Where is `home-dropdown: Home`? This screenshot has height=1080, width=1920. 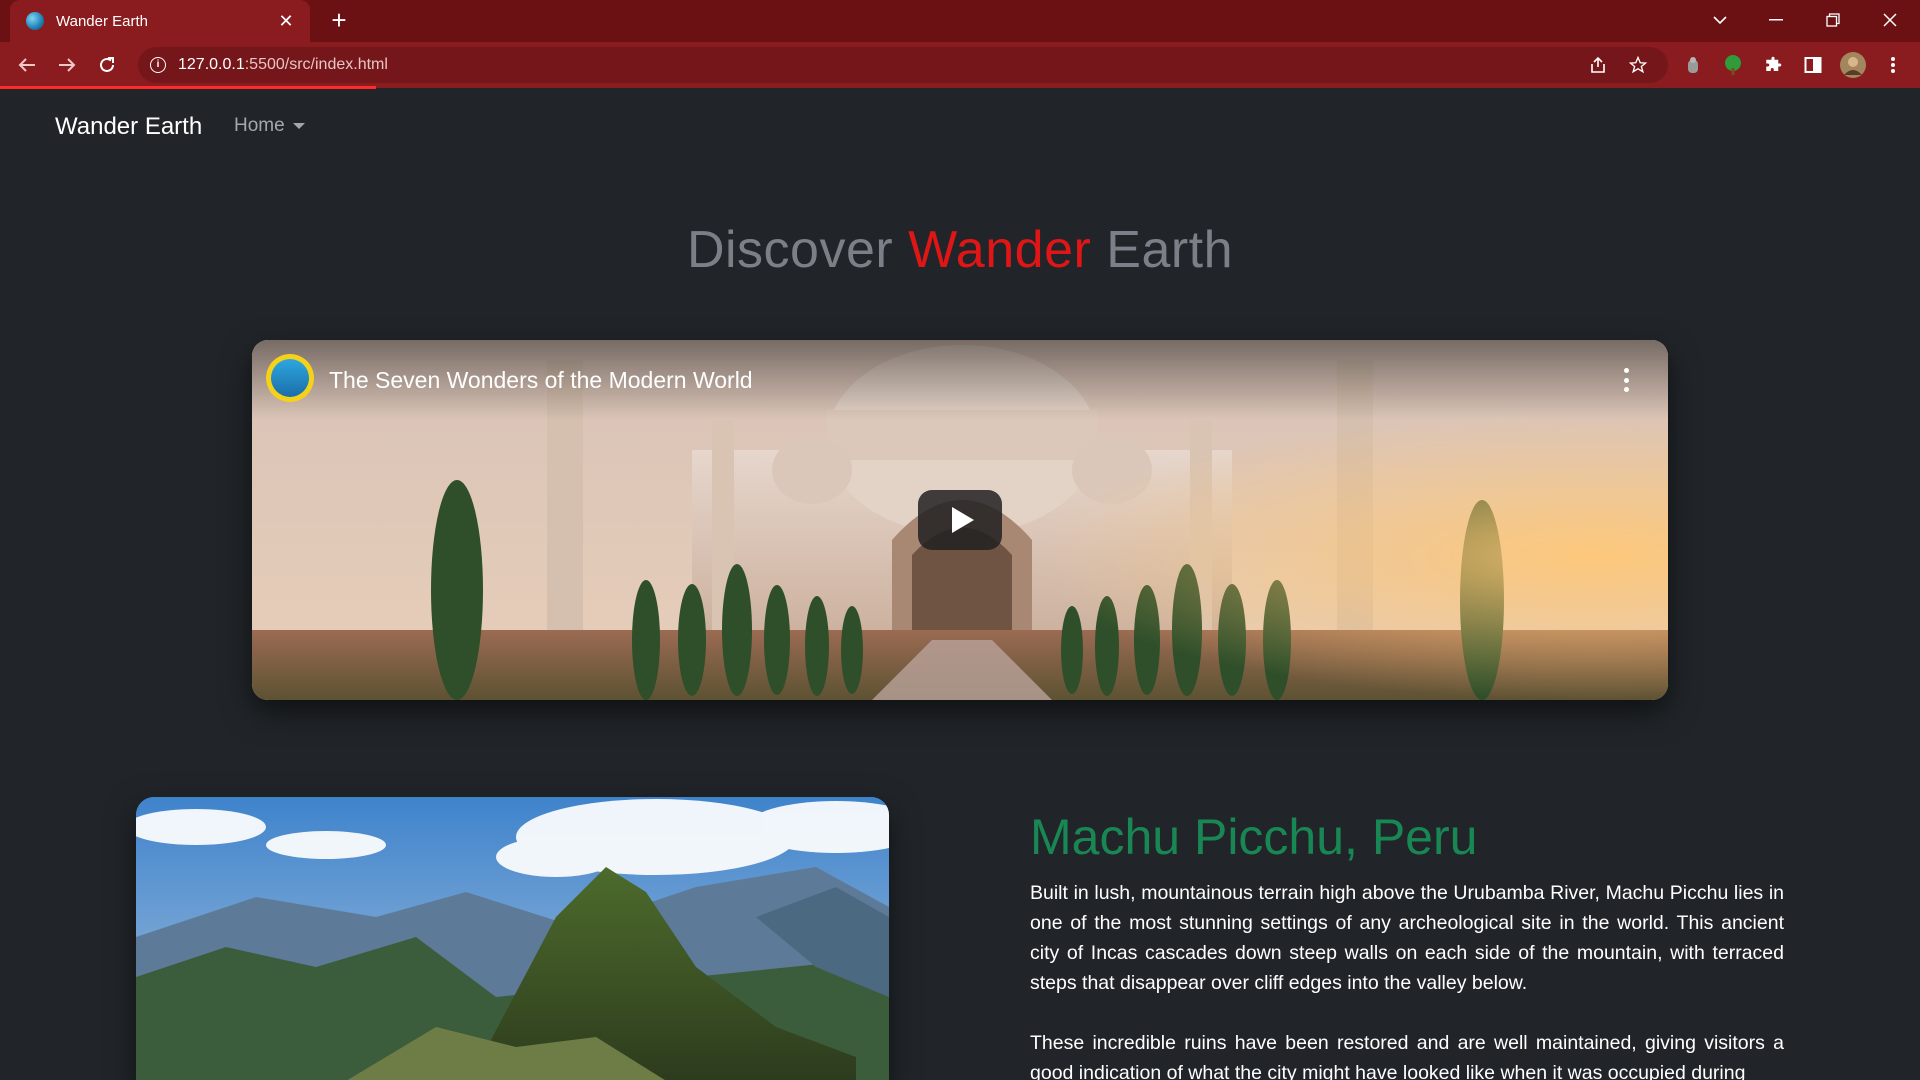
home-dropdown: Home is located at coordinates (269, 126).